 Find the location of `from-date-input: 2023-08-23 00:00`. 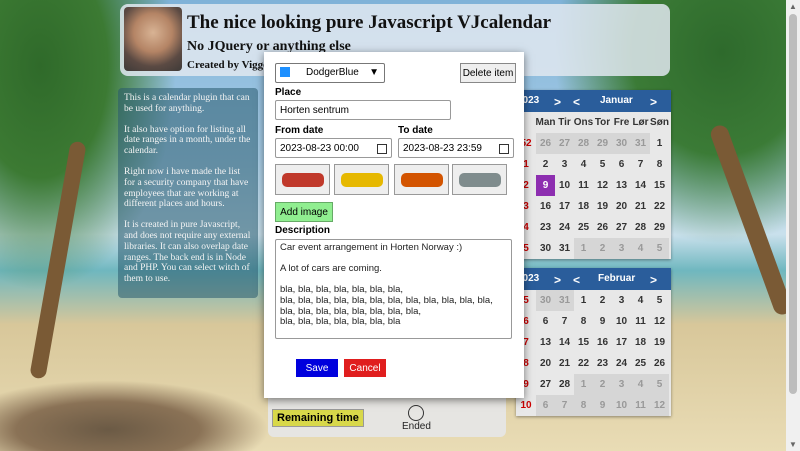

from-date-input: 2023-08-23 00:00 is located at coordinates (333, 148).